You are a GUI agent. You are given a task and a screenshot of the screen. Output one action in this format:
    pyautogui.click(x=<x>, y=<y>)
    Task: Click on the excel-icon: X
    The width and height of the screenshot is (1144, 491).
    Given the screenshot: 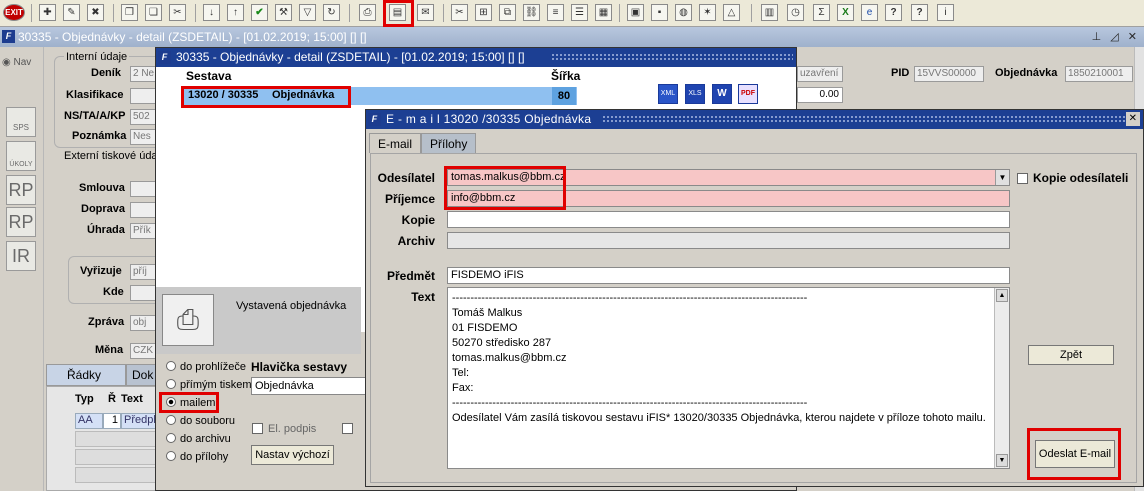 What is the action you would take?
    pyautogui.click(x=845, y=12)
    